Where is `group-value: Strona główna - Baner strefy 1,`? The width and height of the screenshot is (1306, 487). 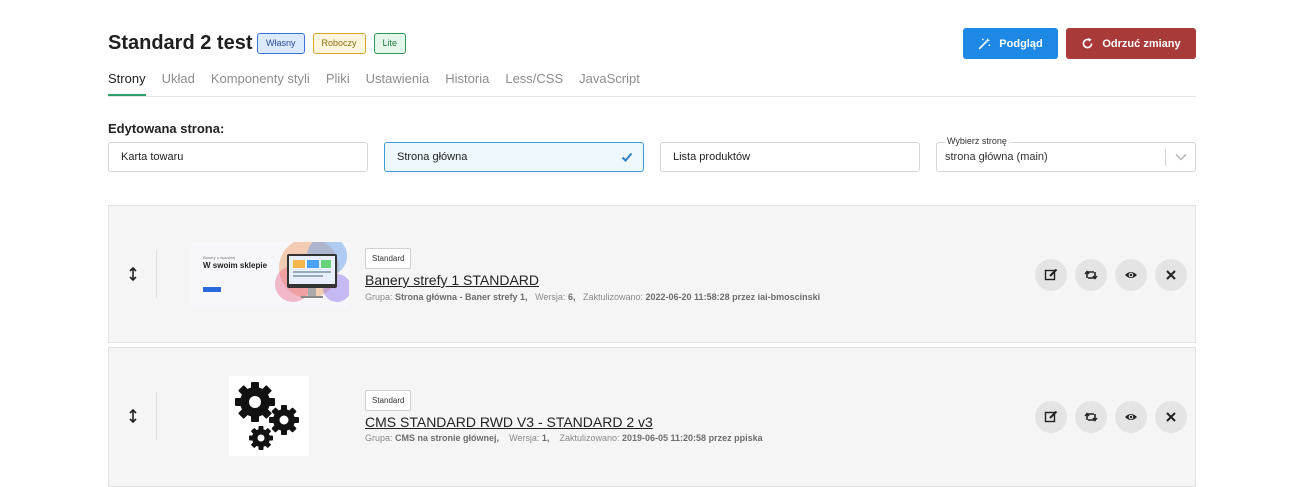
group-value: Strona główna - Baner strefy 1, is located at coordinates (461, 297).